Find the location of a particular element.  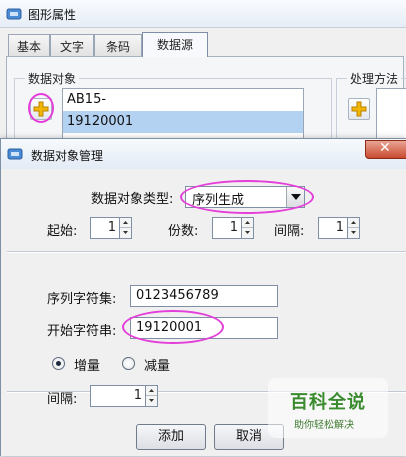

dropdown-button is located at coordinates (295, 197).